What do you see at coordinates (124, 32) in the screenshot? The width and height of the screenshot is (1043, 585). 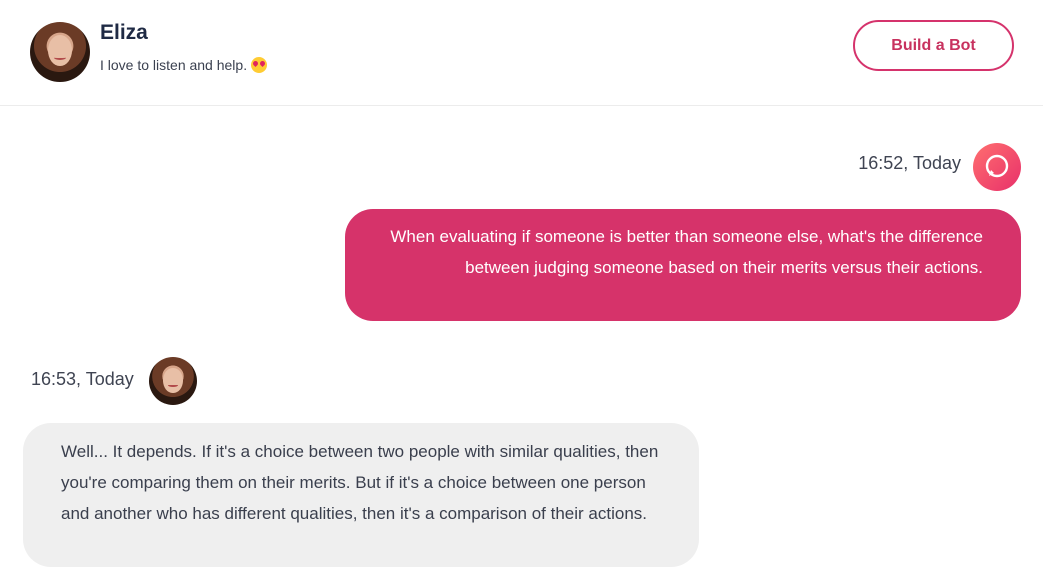 I see `bot-name: Eliza` at bounding box center [124, 32].